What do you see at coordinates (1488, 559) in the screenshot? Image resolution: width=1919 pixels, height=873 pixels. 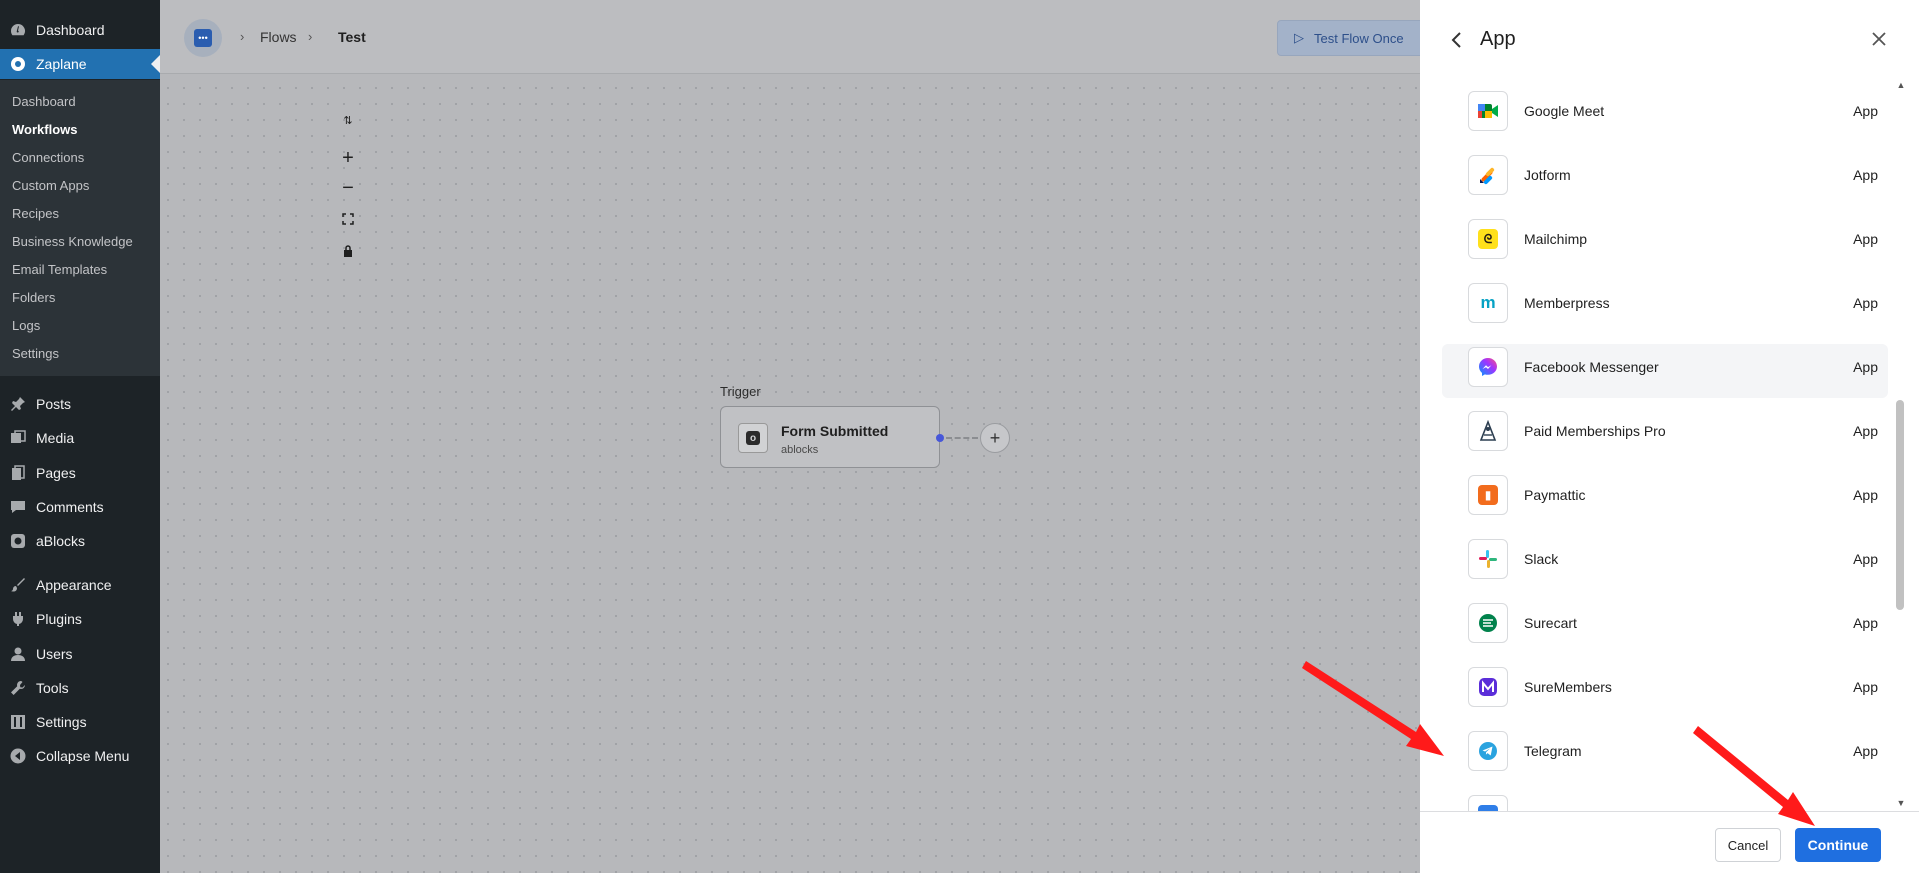 I see `slack-icon` at bounding box center [1488, 559].